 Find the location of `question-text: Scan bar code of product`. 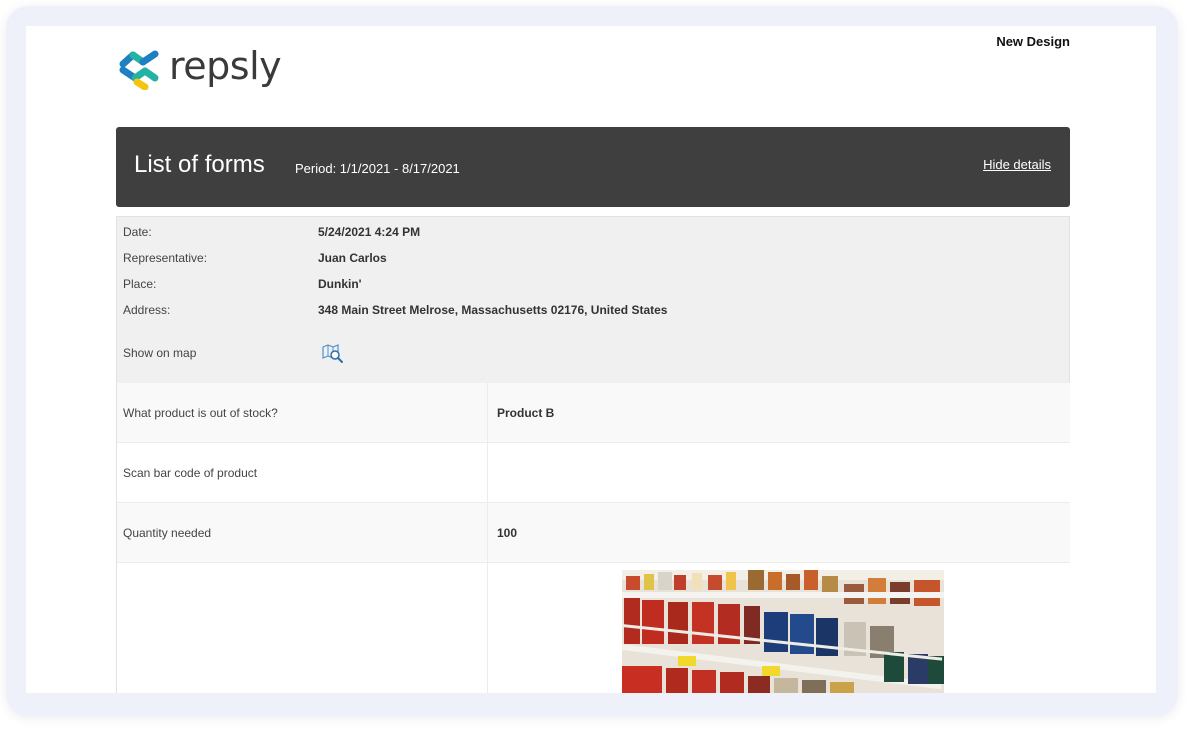

question-text: Scan bar code of product is located at coordinates (190, 473).